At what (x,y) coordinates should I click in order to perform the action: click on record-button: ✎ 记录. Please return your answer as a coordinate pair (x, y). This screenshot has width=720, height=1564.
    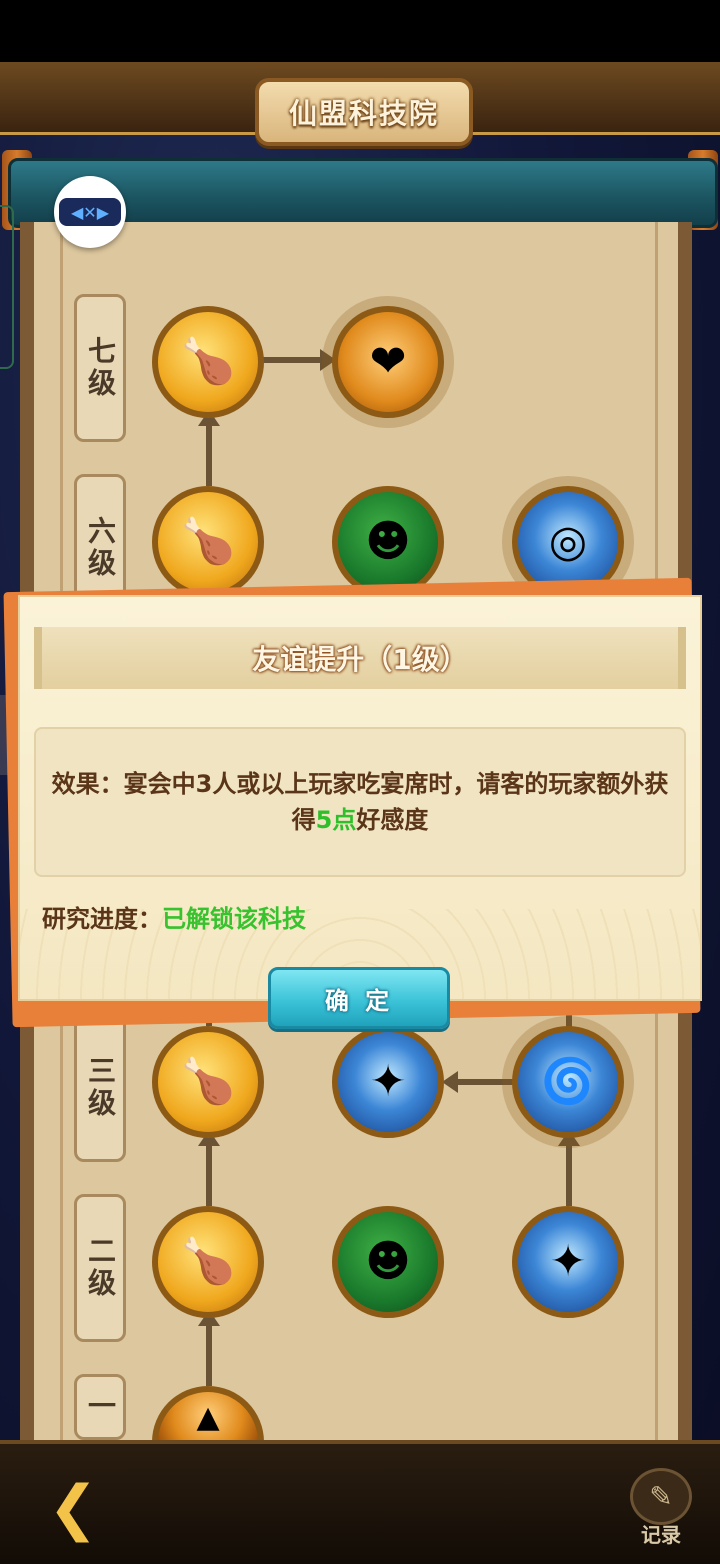
    Looking at the image, I should click on (661, 1508).